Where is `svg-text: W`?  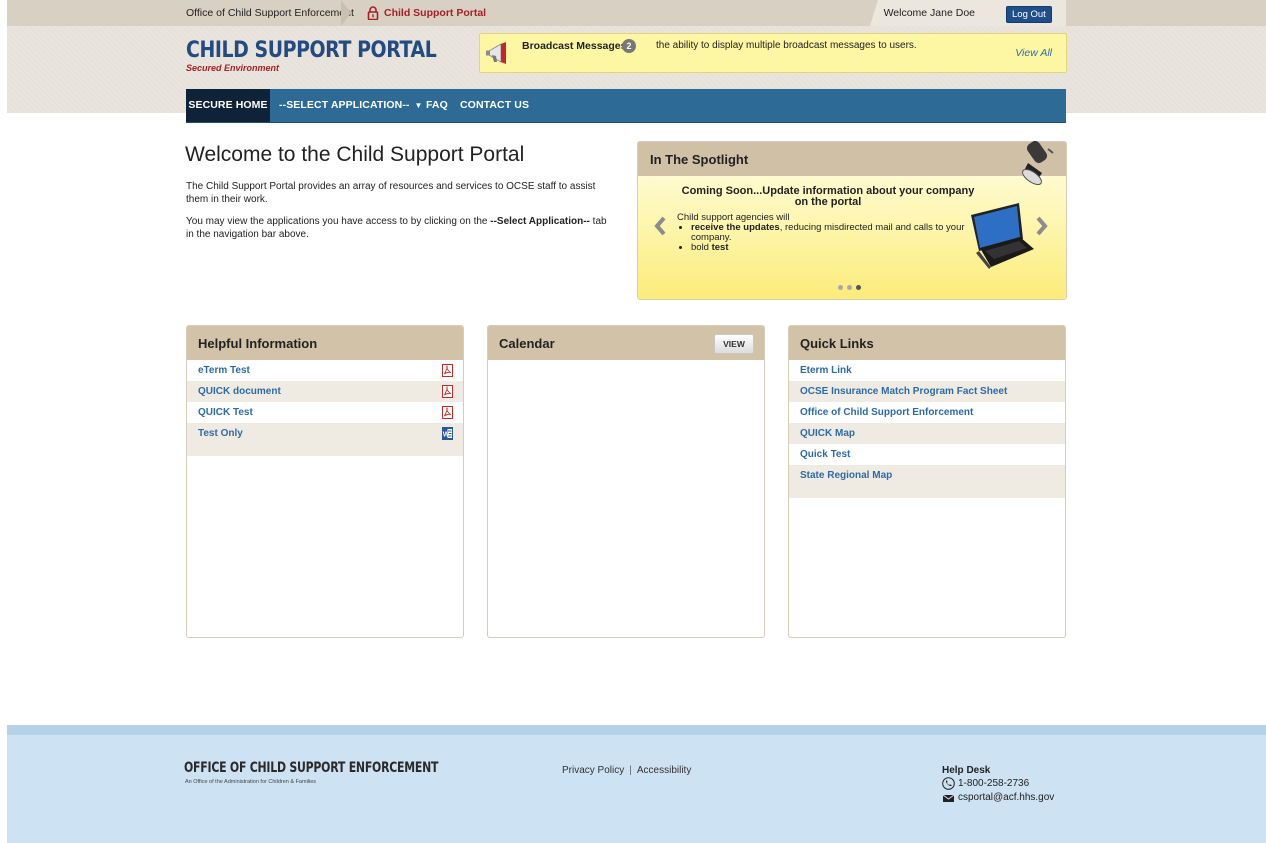
svg-text: W is located at coordinates (446, 435).